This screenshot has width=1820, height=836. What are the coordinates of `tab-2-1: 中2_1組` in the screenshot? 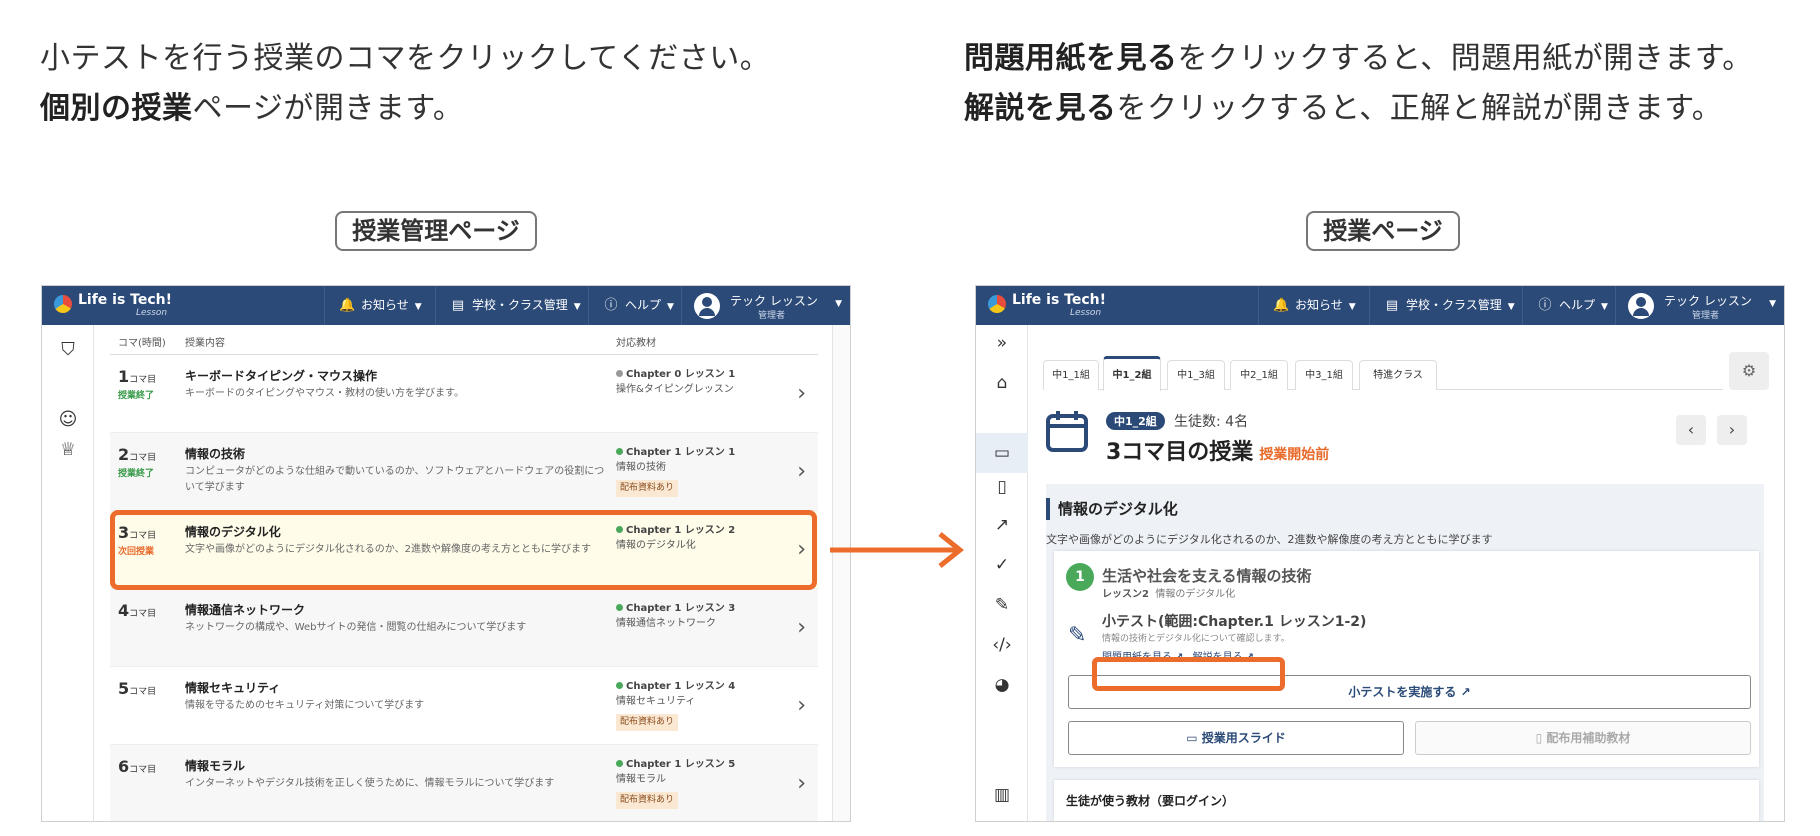 It's located at (1259, 375).